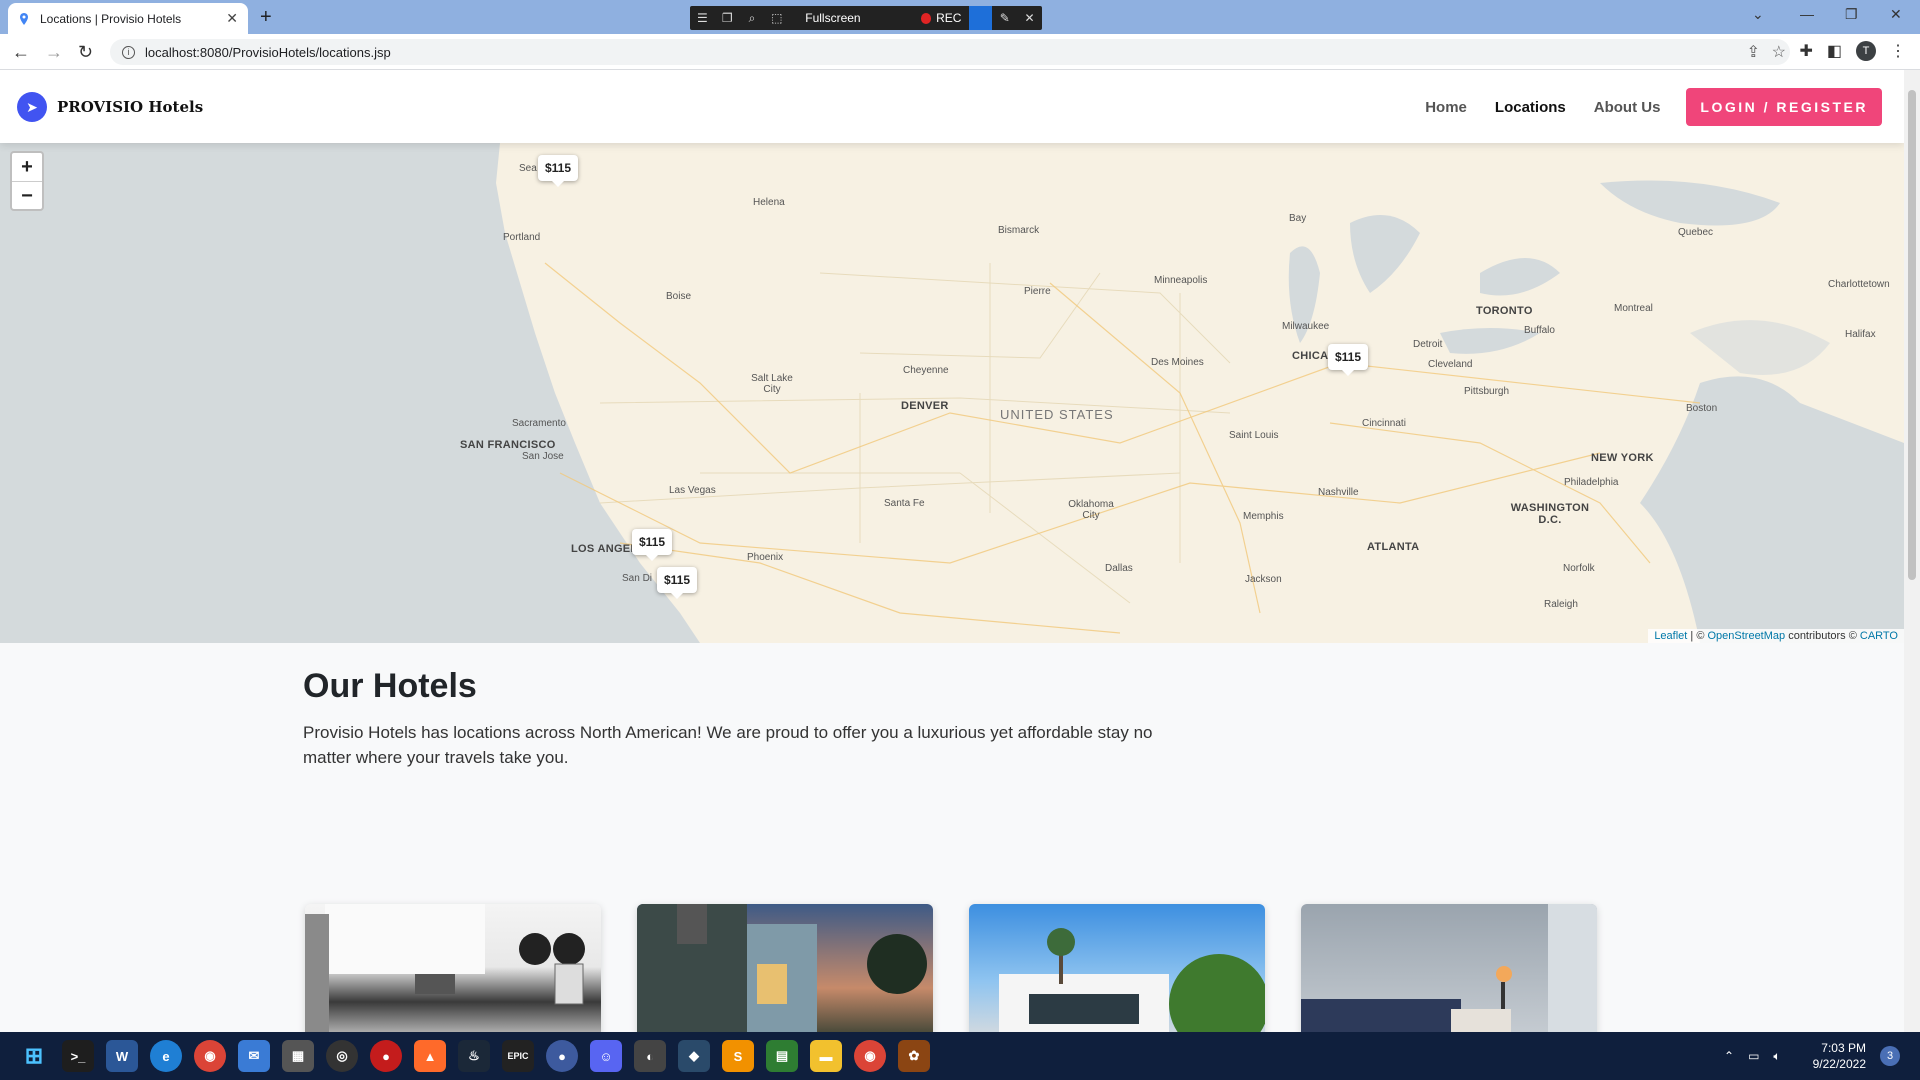  Describe the element at coordinates (1530, 107) in the screenshot. I see `nav-locations: Locations` at that location.